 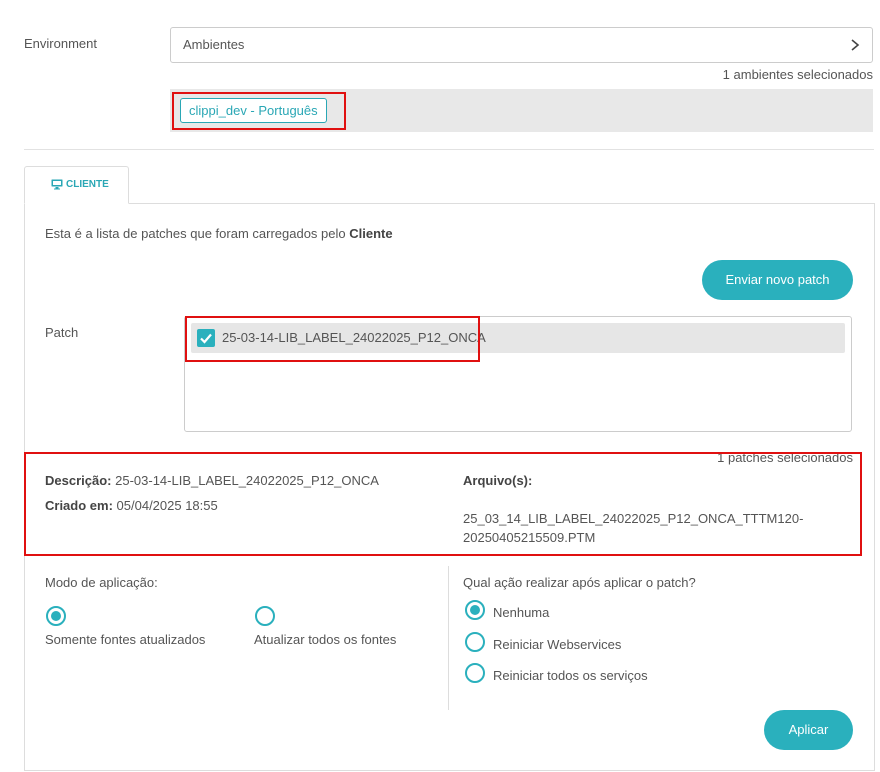 I want to click on radio-action-restart-webservices, so click(x=475, y=642).